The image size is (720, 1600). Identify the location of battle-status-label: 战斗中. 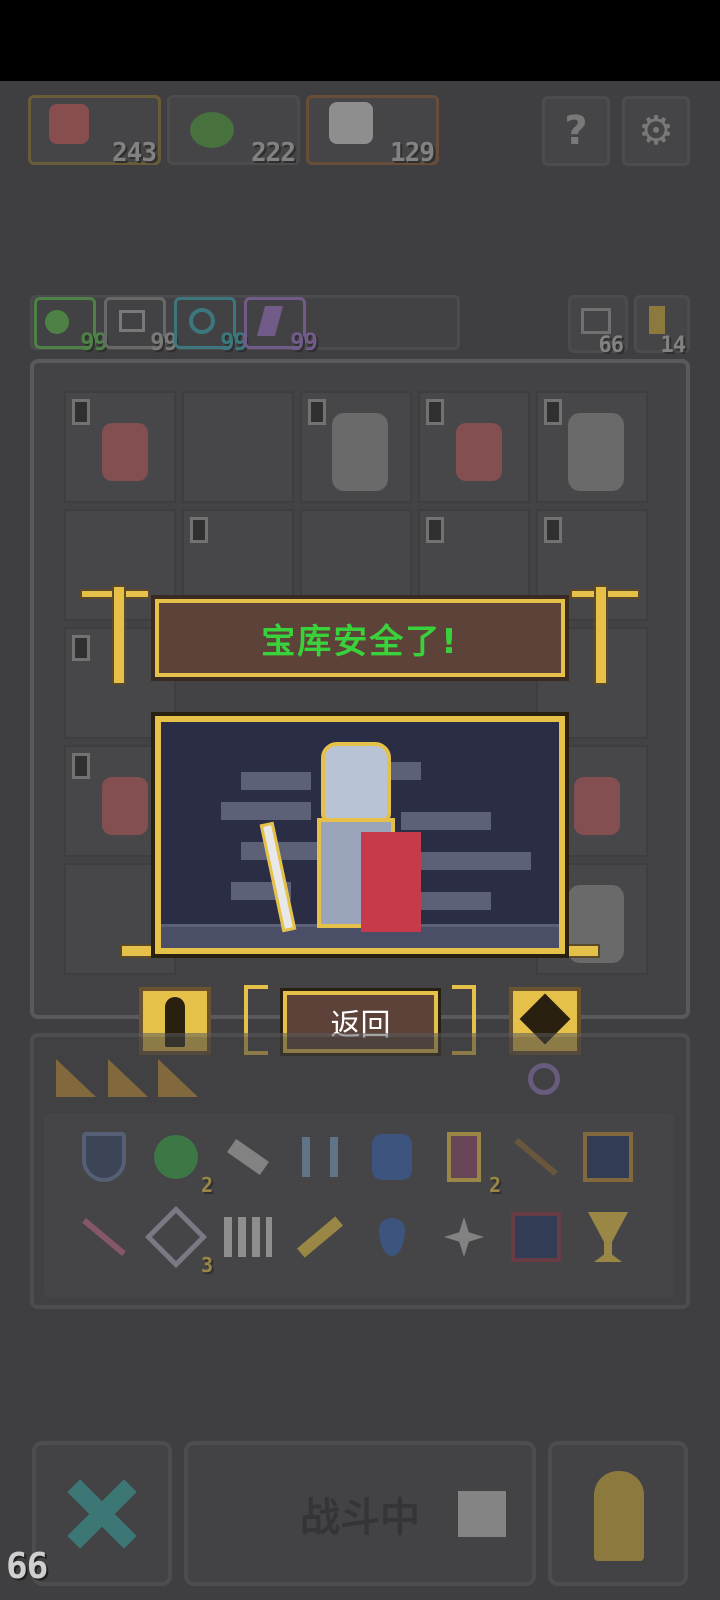
(360, 1517).